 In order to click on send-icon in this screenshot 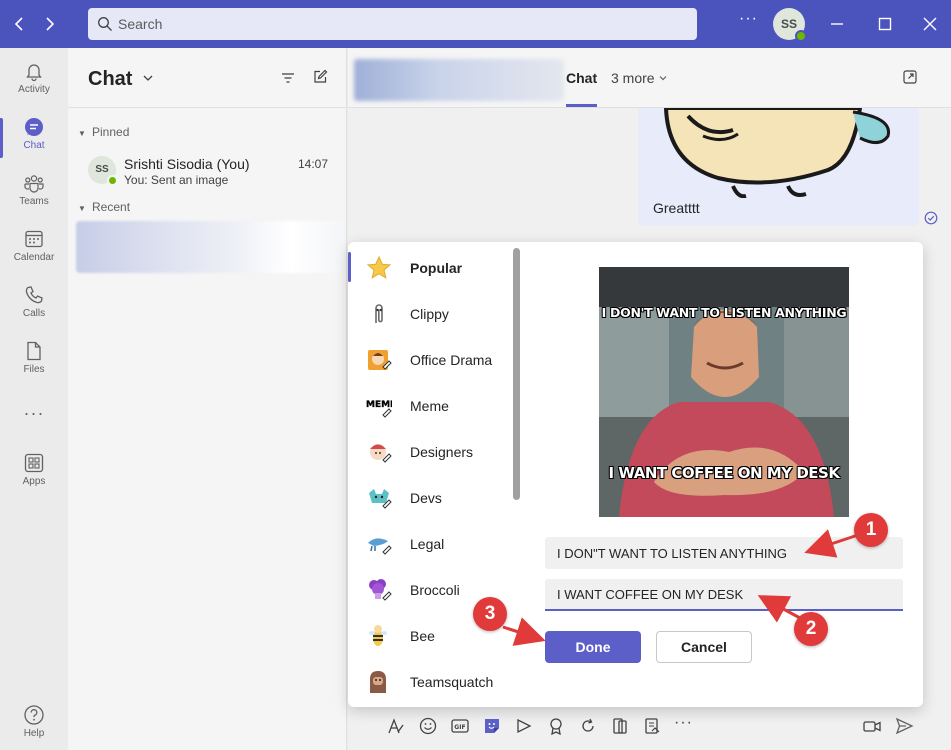, I will do `click(904, 726)`.